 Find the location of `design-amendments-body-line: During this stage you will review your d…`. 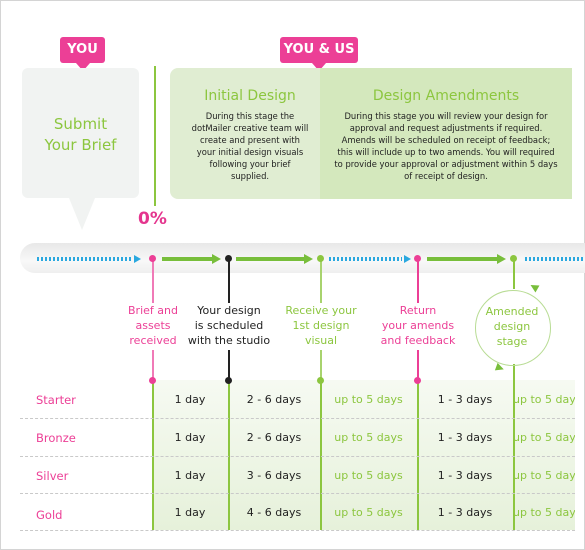

design-amendments-body-line: During this stage you will review your d… is located at coordinates (446, 116).